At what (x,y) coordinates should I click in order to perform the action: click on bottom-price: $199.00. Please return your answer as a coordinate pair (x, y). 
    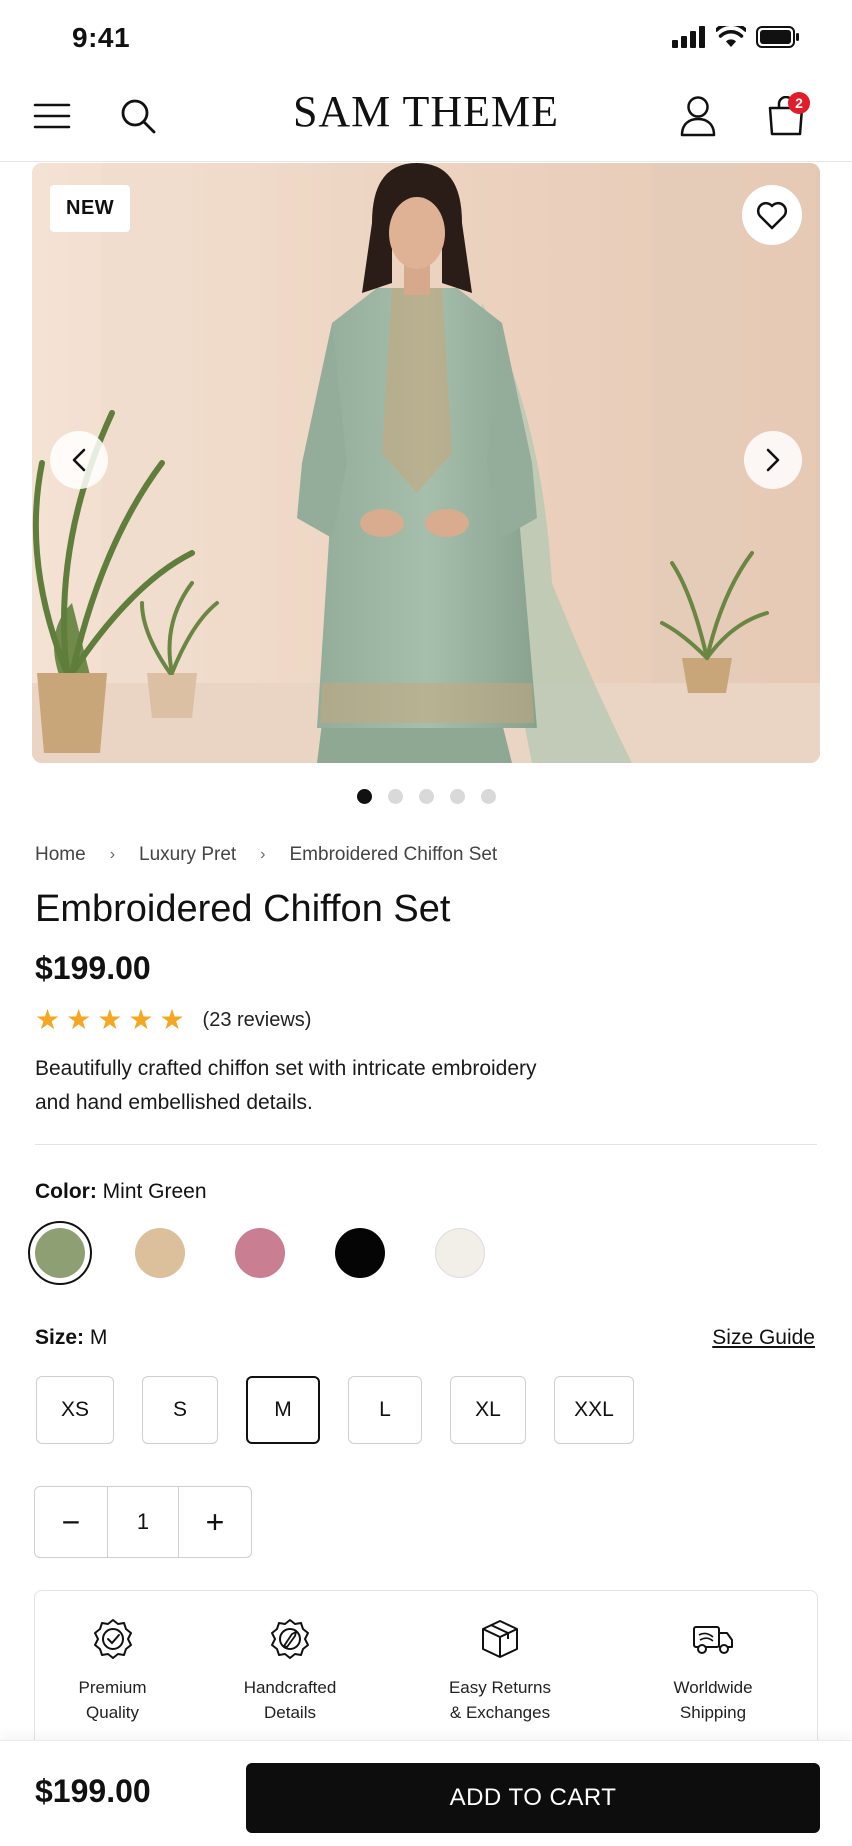
    Looking at the image, I should click on (93, 1791).